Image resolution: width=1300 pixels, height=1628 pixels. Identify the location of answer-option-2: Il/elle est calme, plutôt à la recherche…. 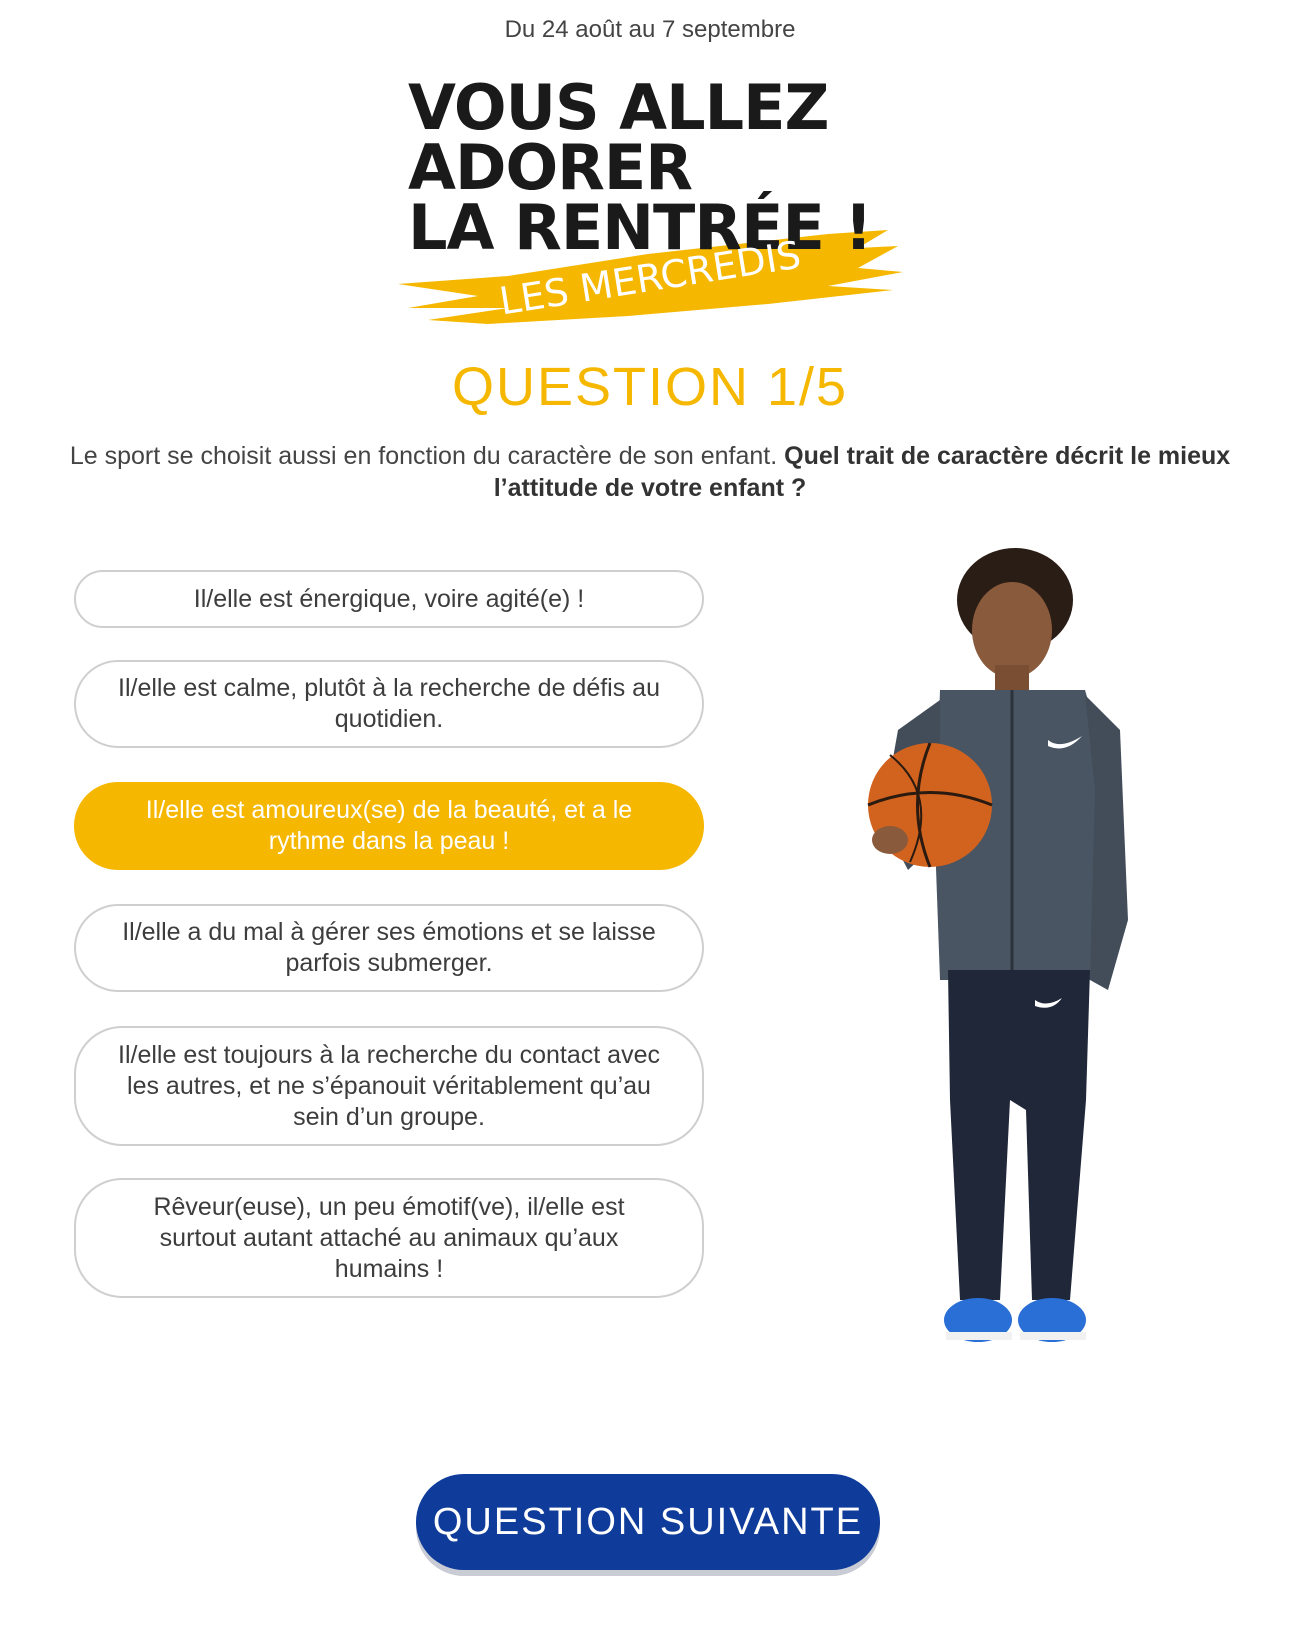
(389, 704).